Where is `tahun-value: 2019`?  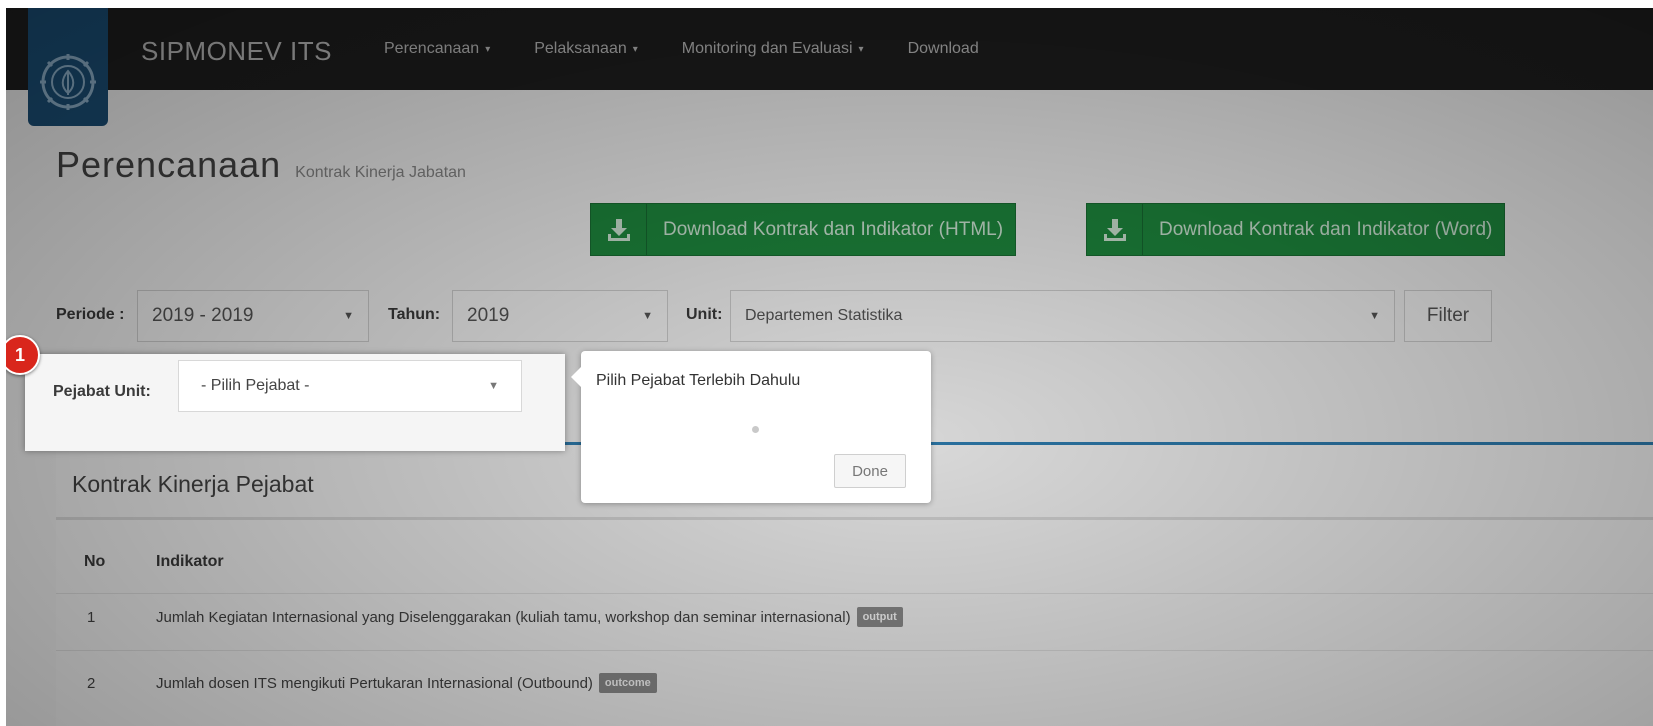 tahun-value: 2019 is located at coordinates (488, 315).